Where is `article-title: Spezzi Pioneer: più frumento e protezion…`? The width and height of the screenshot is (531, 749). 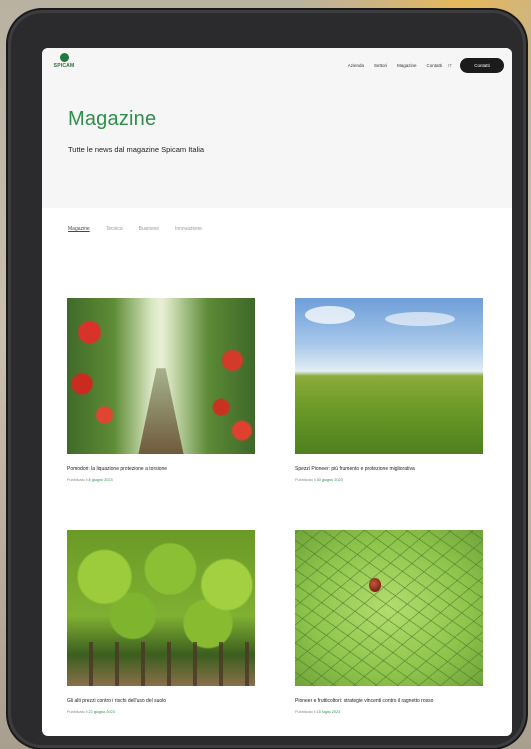
article-title: Spezzi Pioneer: più frumento e protezion… is located at coordinates (389, 469).